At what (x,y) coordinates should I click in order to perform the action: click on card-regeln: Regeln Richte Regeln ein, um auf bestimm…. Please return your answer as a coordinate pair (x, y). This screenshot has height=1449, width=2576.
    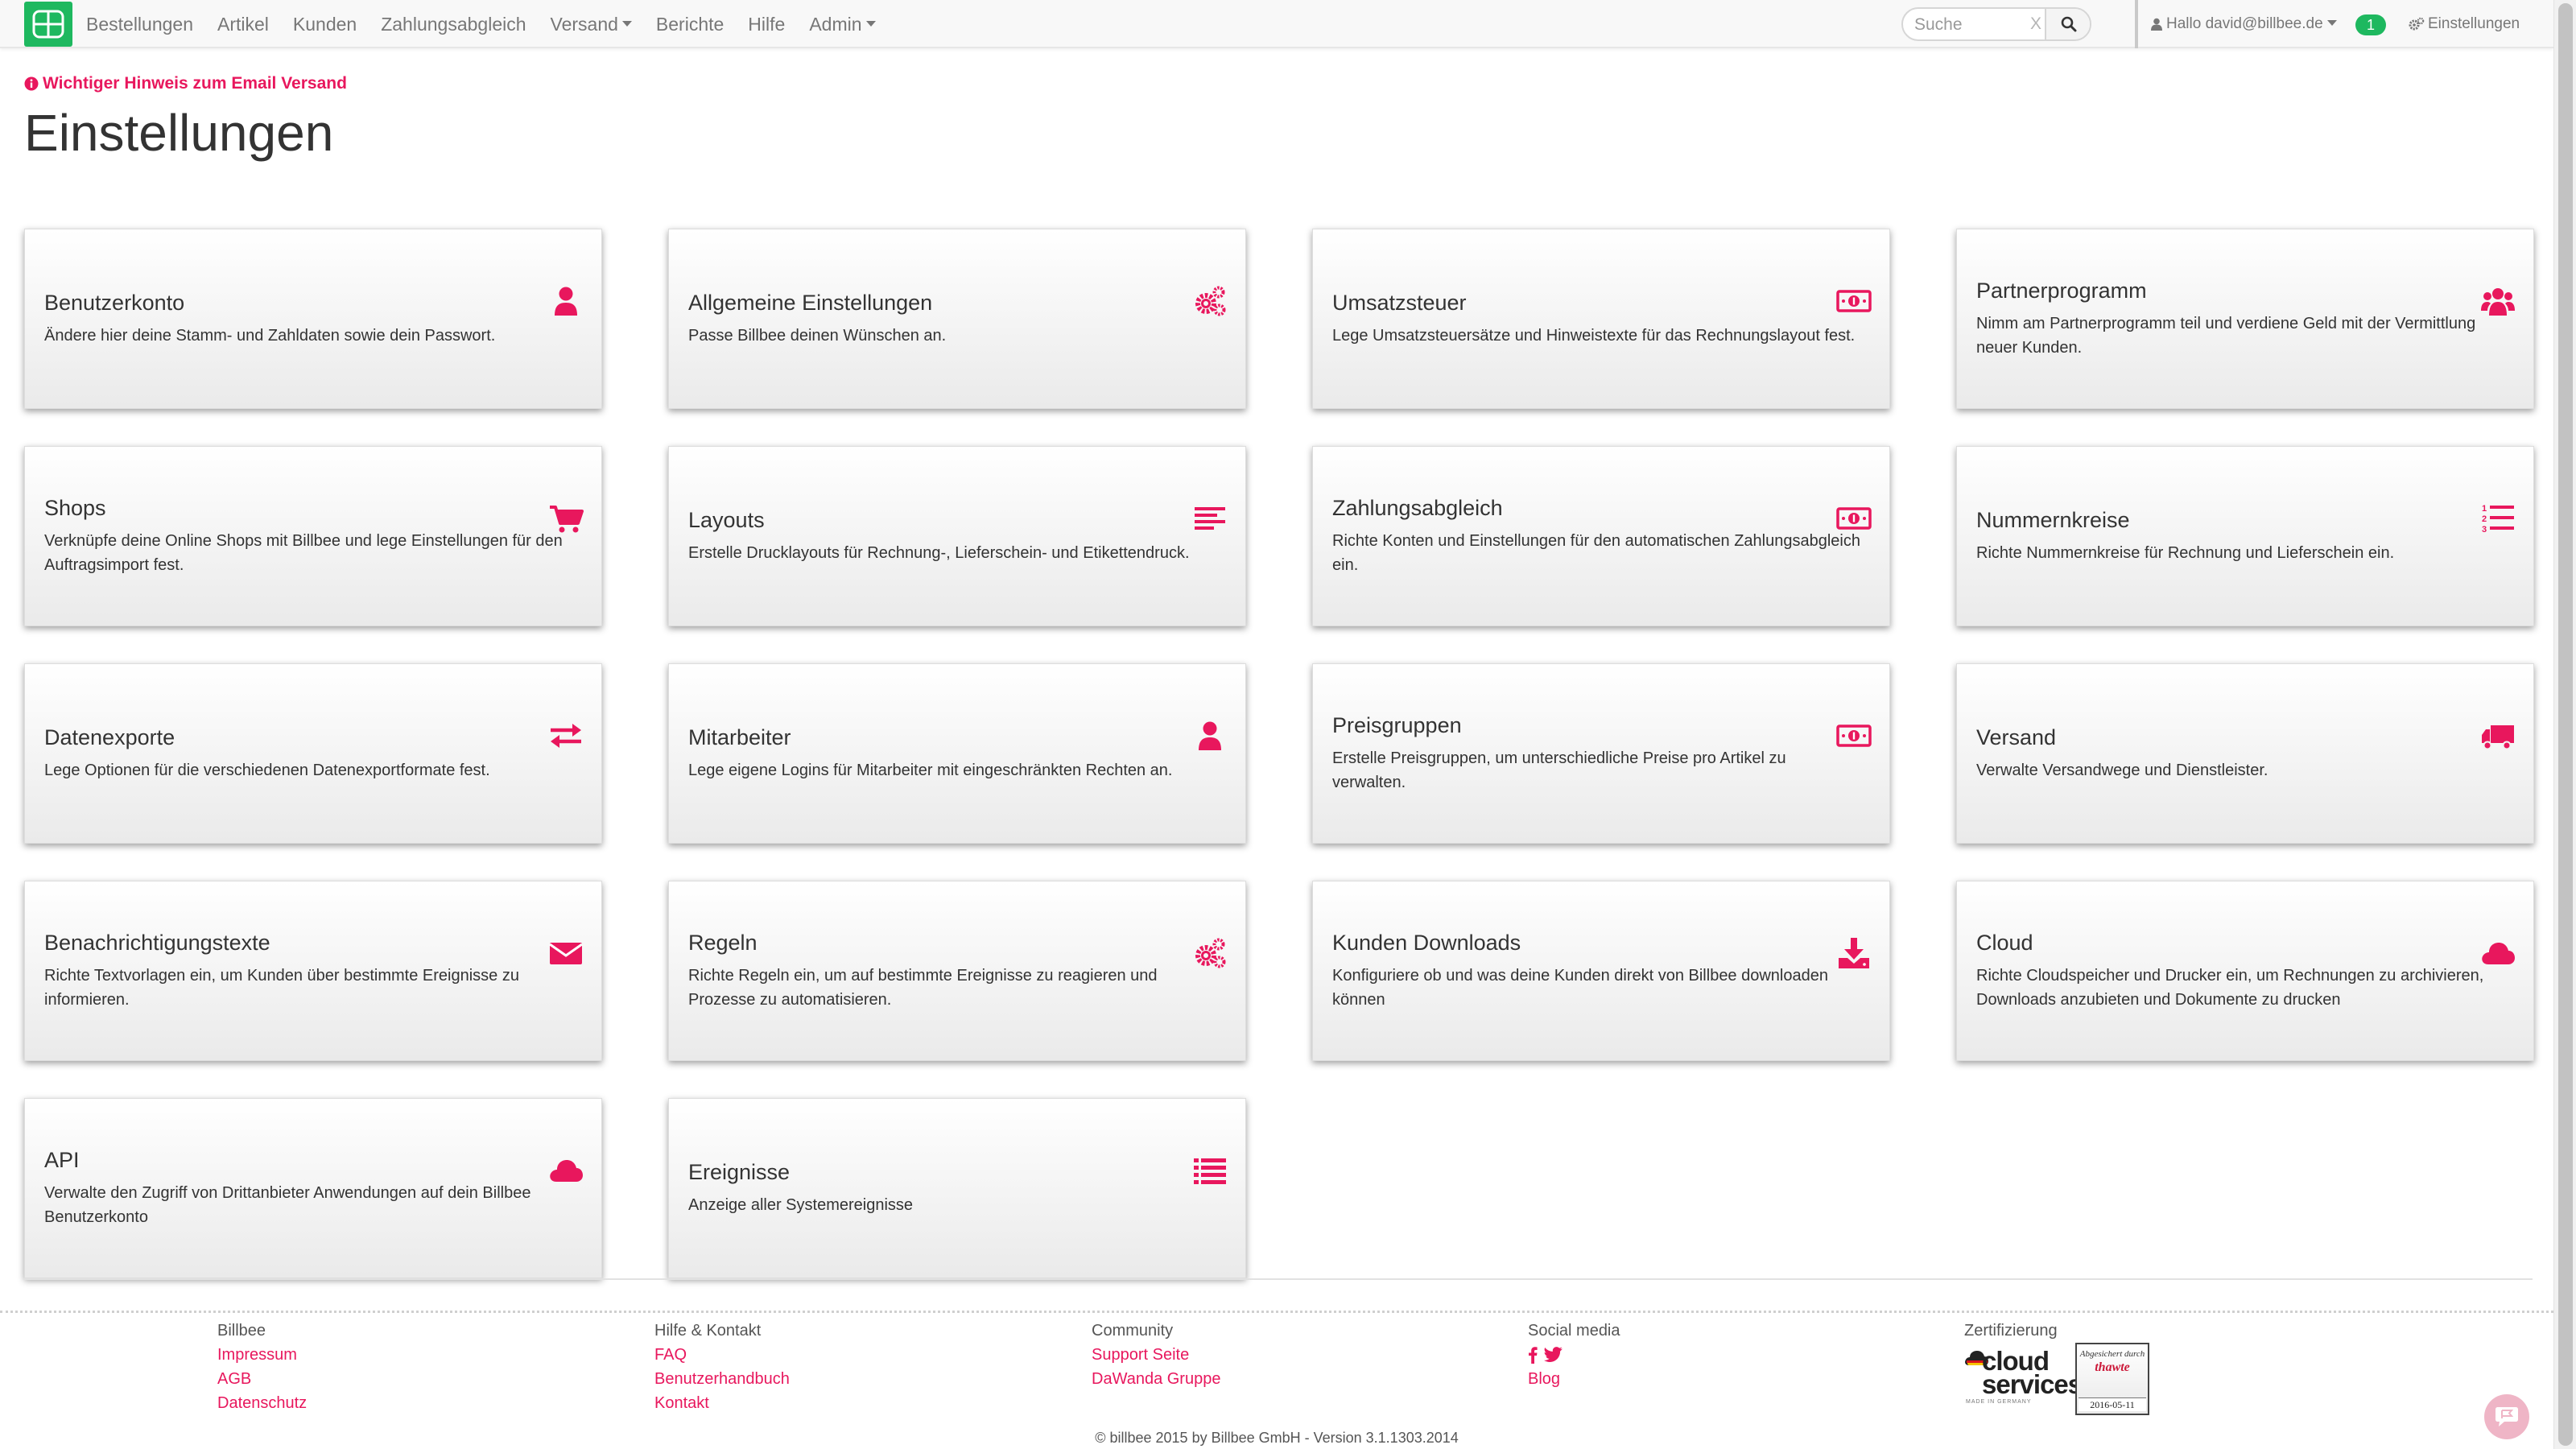
    Looking at the image, I should click on (957, 971).